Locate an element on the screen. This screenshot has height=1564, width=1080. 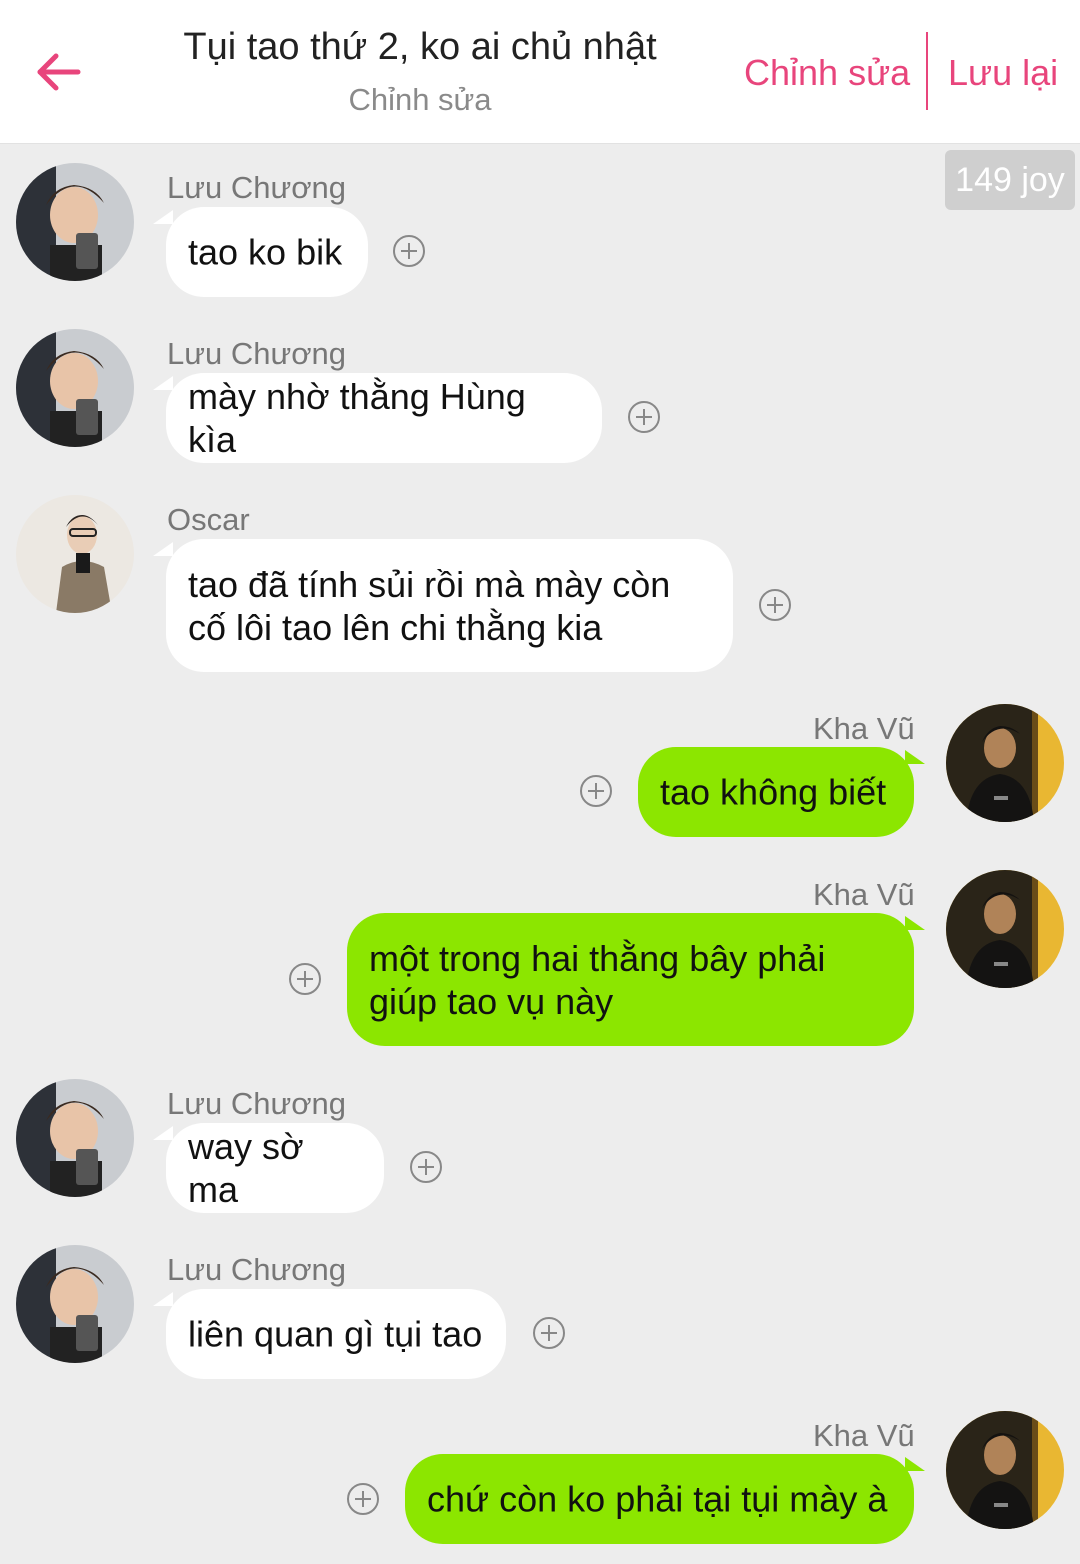
message-text: liên quan gì tụi tao is located at coordinates (335, 1334).